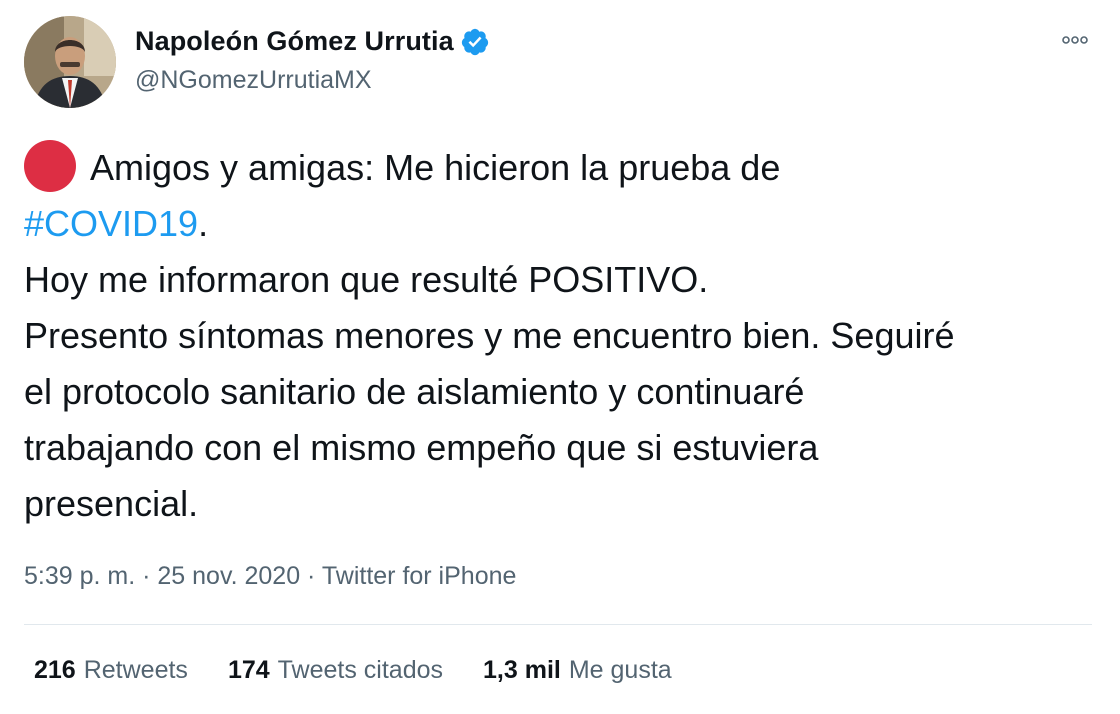  What do you see at coordinates (522, 670) in the screenshot?
I see `stat-value: 1,3 mil` at bounding box center [522, 670].